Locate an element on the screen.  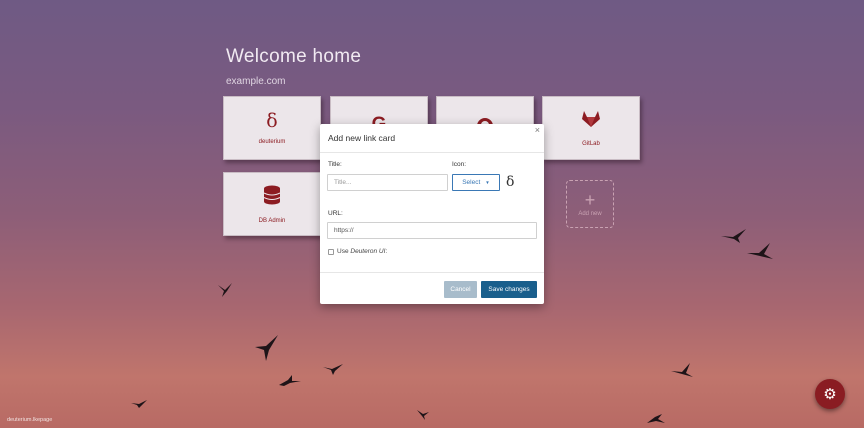
url-field-label: URL: is located at coordinates (335, 213).